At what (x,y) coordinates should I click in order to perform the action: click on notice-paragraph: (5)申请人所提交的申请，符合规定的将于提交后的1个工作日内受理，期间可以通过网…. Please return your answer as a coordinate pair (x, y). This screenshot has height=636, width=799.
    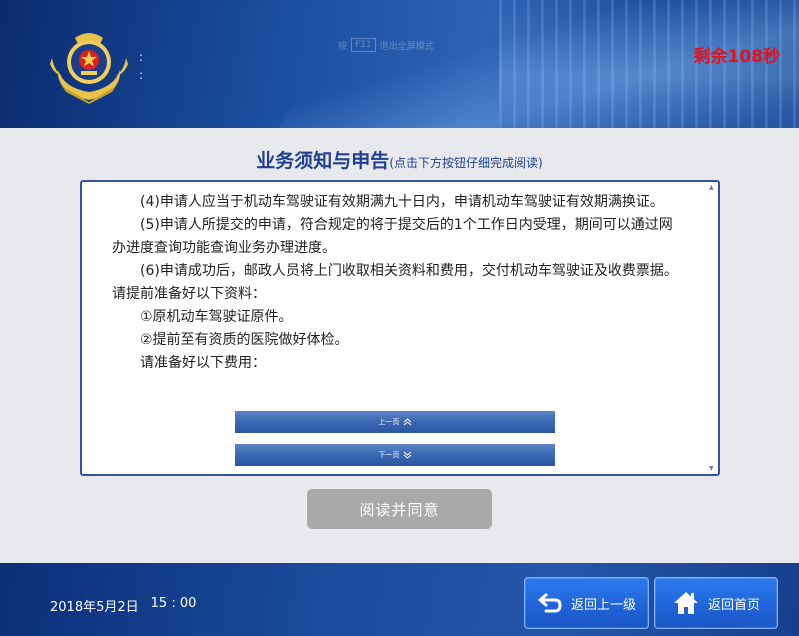
    Looking at the image, I should click on (392, 236).